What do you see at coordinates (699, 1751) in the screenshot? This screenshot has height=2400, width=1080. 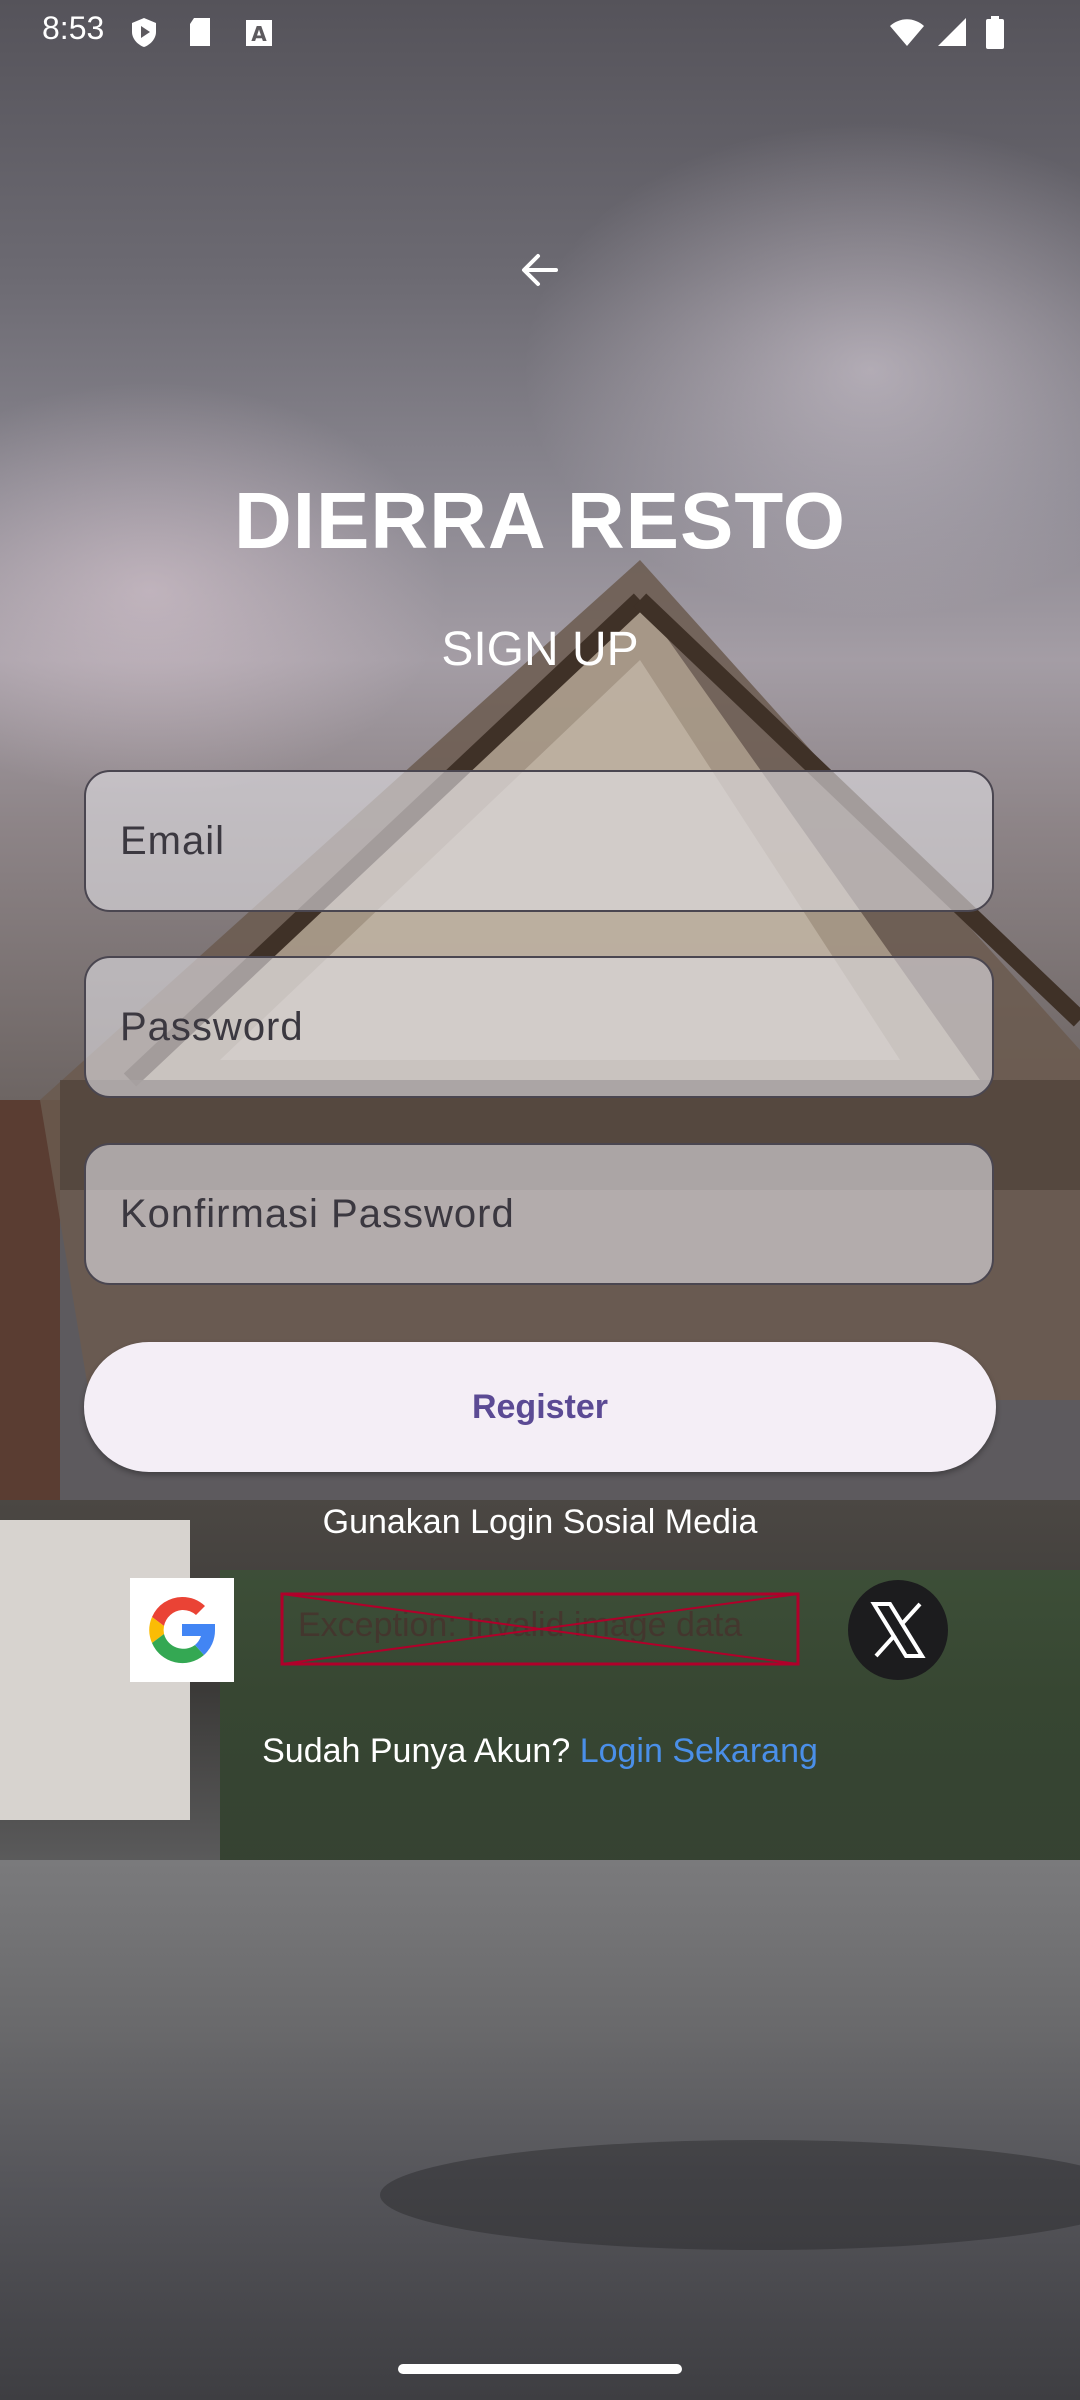 I see `login-now-link: Login Sekarang` at bounding box center [699, 1751].